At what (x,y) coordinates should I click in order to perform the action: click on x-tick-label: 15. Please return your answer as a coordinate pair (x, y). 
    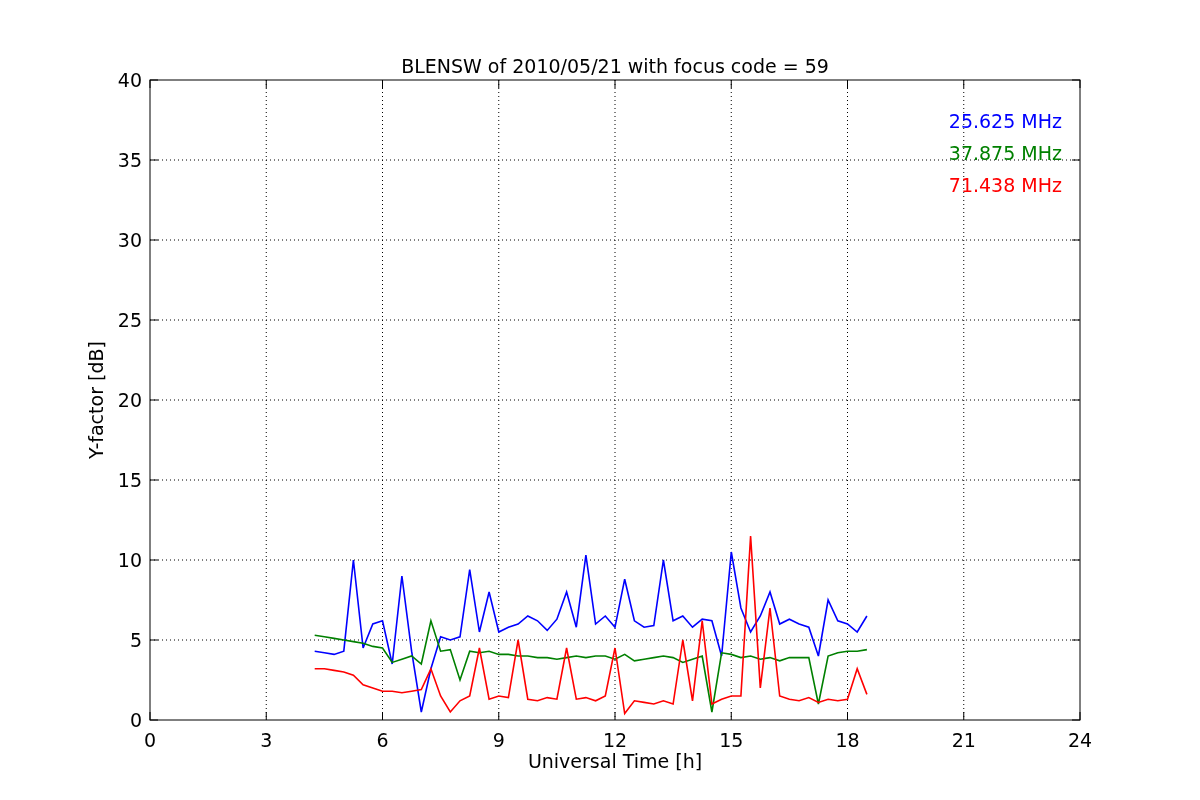
    Looking at the image, I should click on (731, 740).